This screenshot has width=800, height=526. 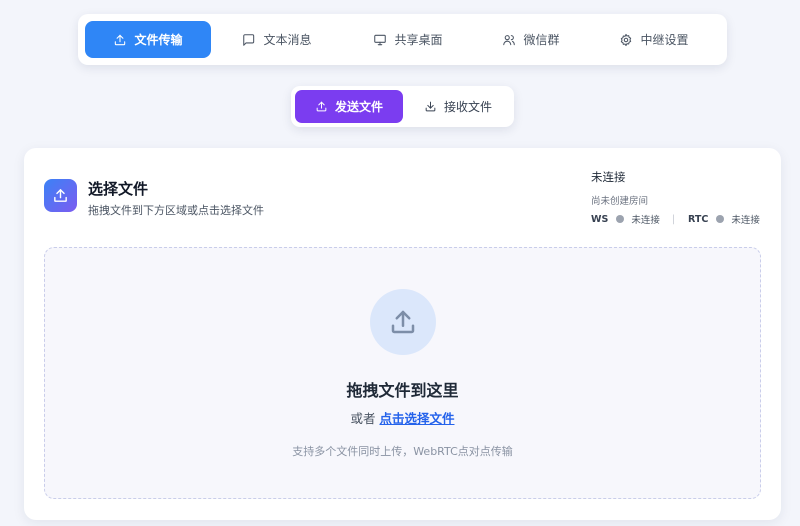 What do you see at coordinates (698, 219) in the screenshot?
I see `rtc-label: RTC` at bounding box center [698, 219].